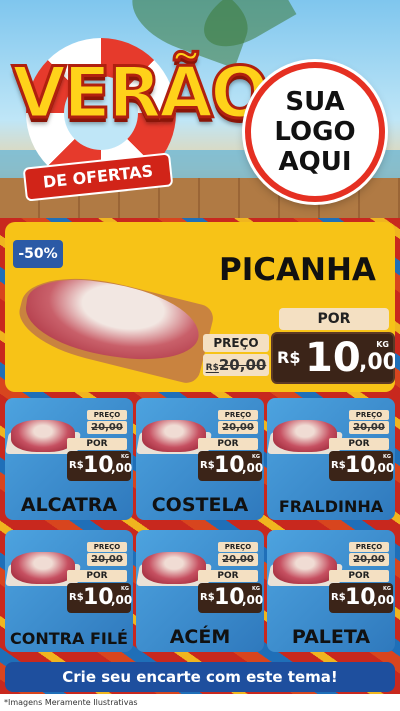  I want to click on create-flyer-button: Crie seu encarte com este tema!, so click(200, 677).